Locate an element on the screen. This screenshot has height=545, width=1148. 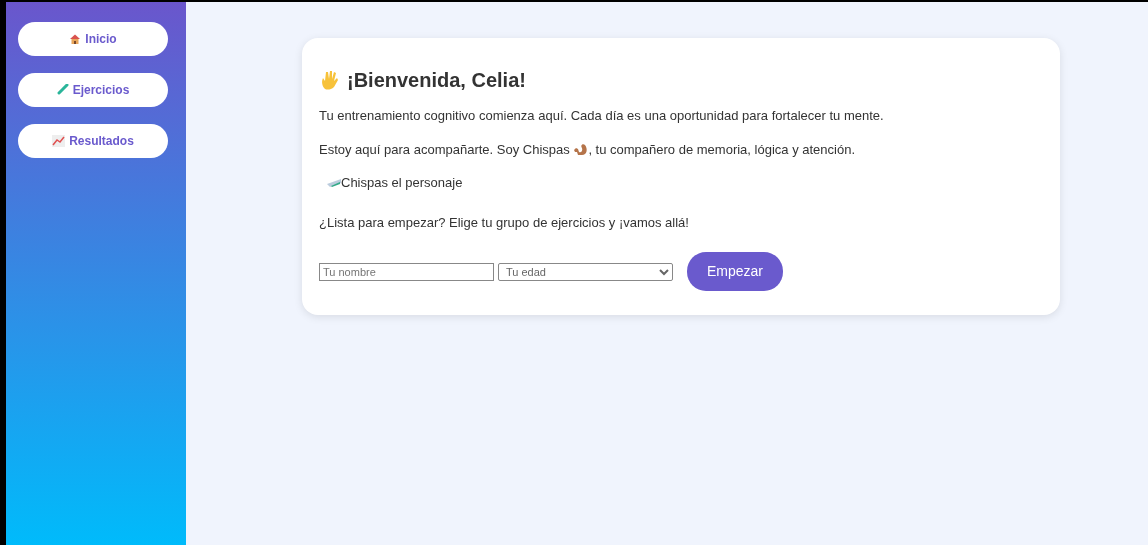
broken-image-icon is located at coordinates (334, 182).